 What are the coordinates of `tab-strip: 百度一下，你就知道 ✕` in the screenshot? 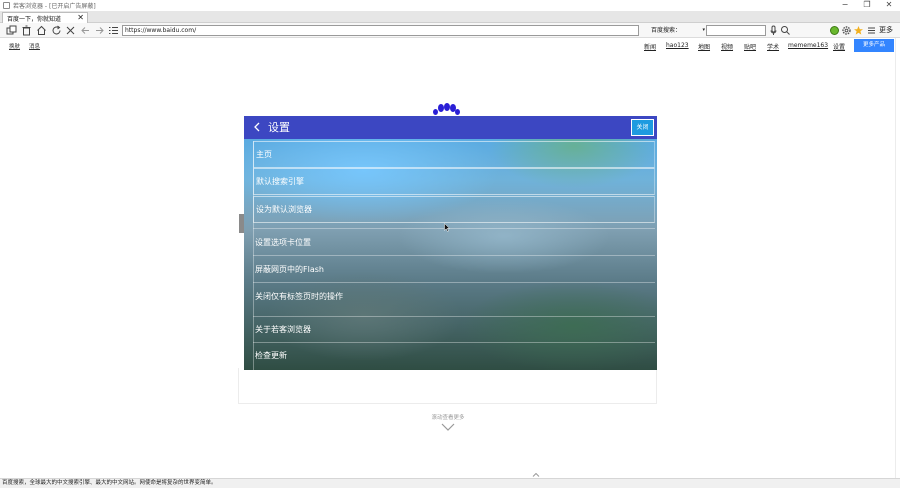 It's located at (450, 17).